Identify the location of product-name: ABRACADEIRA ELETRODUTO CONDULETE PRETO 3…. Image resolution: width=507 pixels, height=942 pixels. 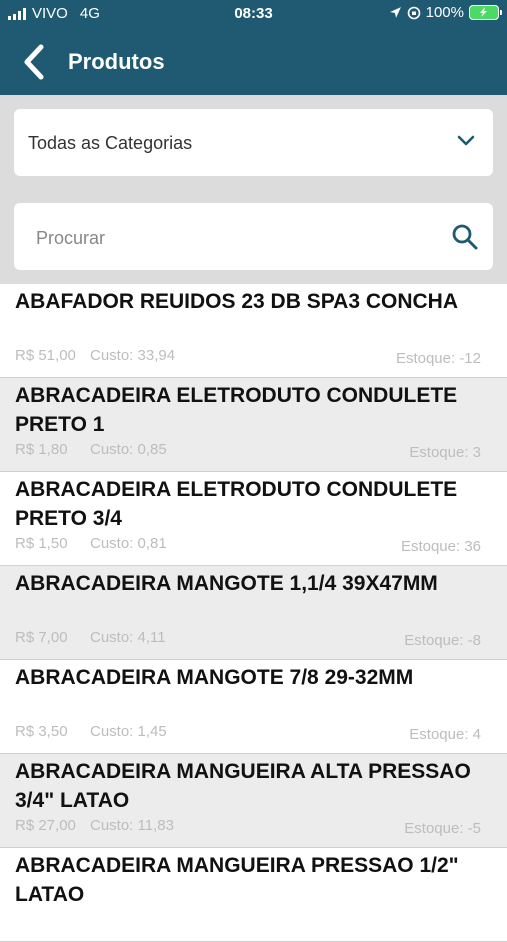
(236, 504).